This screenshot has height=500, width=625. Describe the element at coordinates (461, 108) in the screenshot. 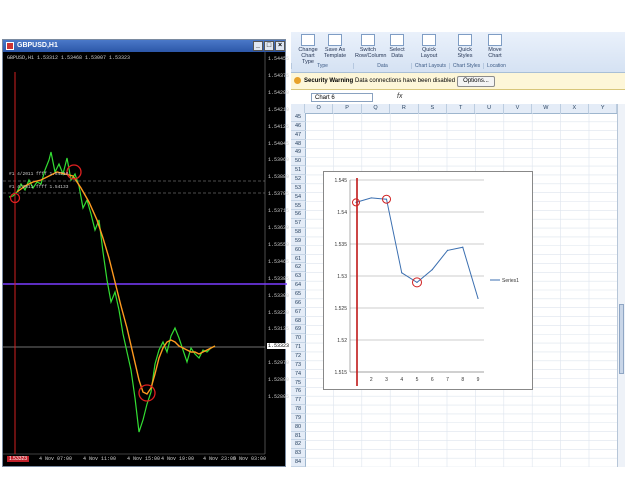

I see `column-header-t: T` at that location.